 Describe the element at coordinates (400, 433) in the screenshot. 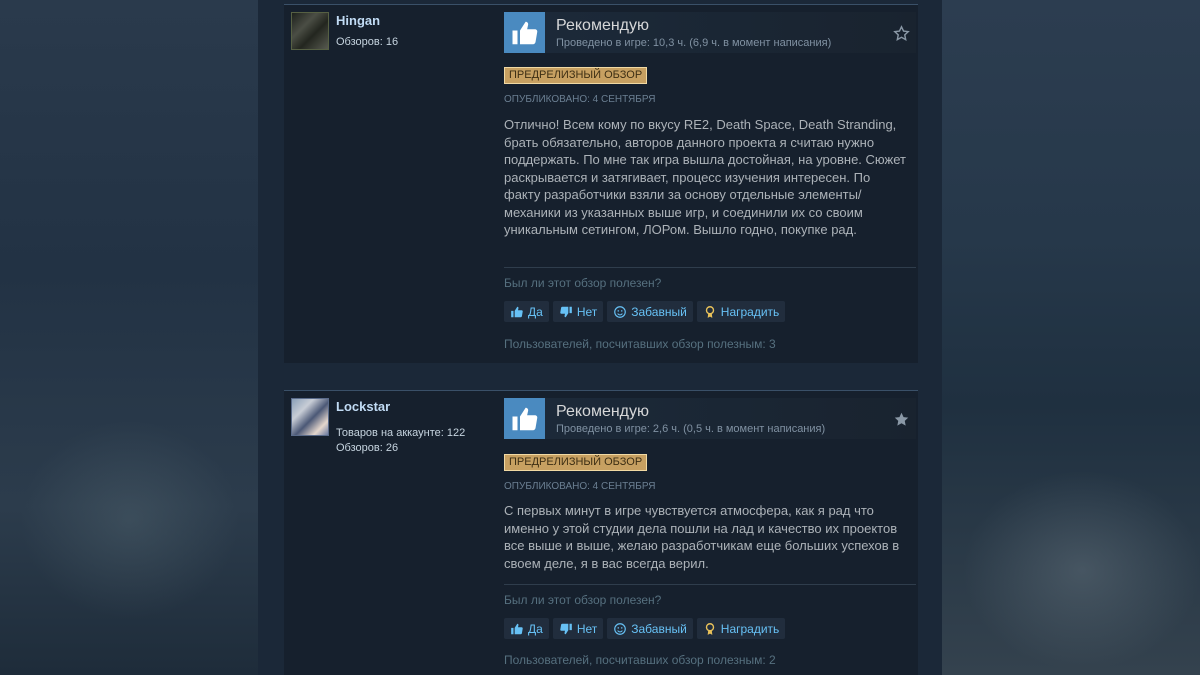

I see `author-products-count: Товаров на аккаунте: 122` at that location.